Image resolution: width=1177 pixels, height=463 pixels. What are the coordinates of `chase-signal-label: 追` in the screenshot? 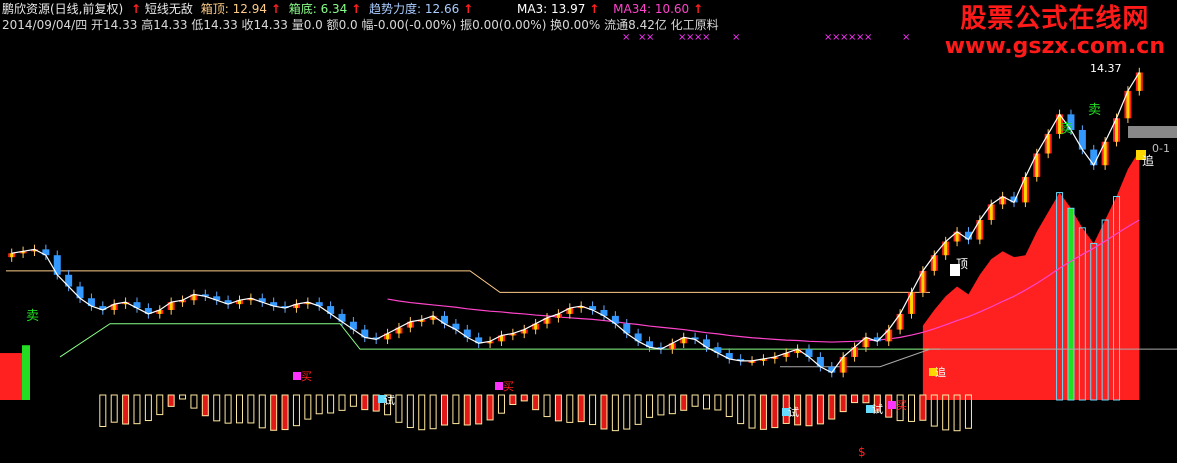 It's located at (1148, 160).